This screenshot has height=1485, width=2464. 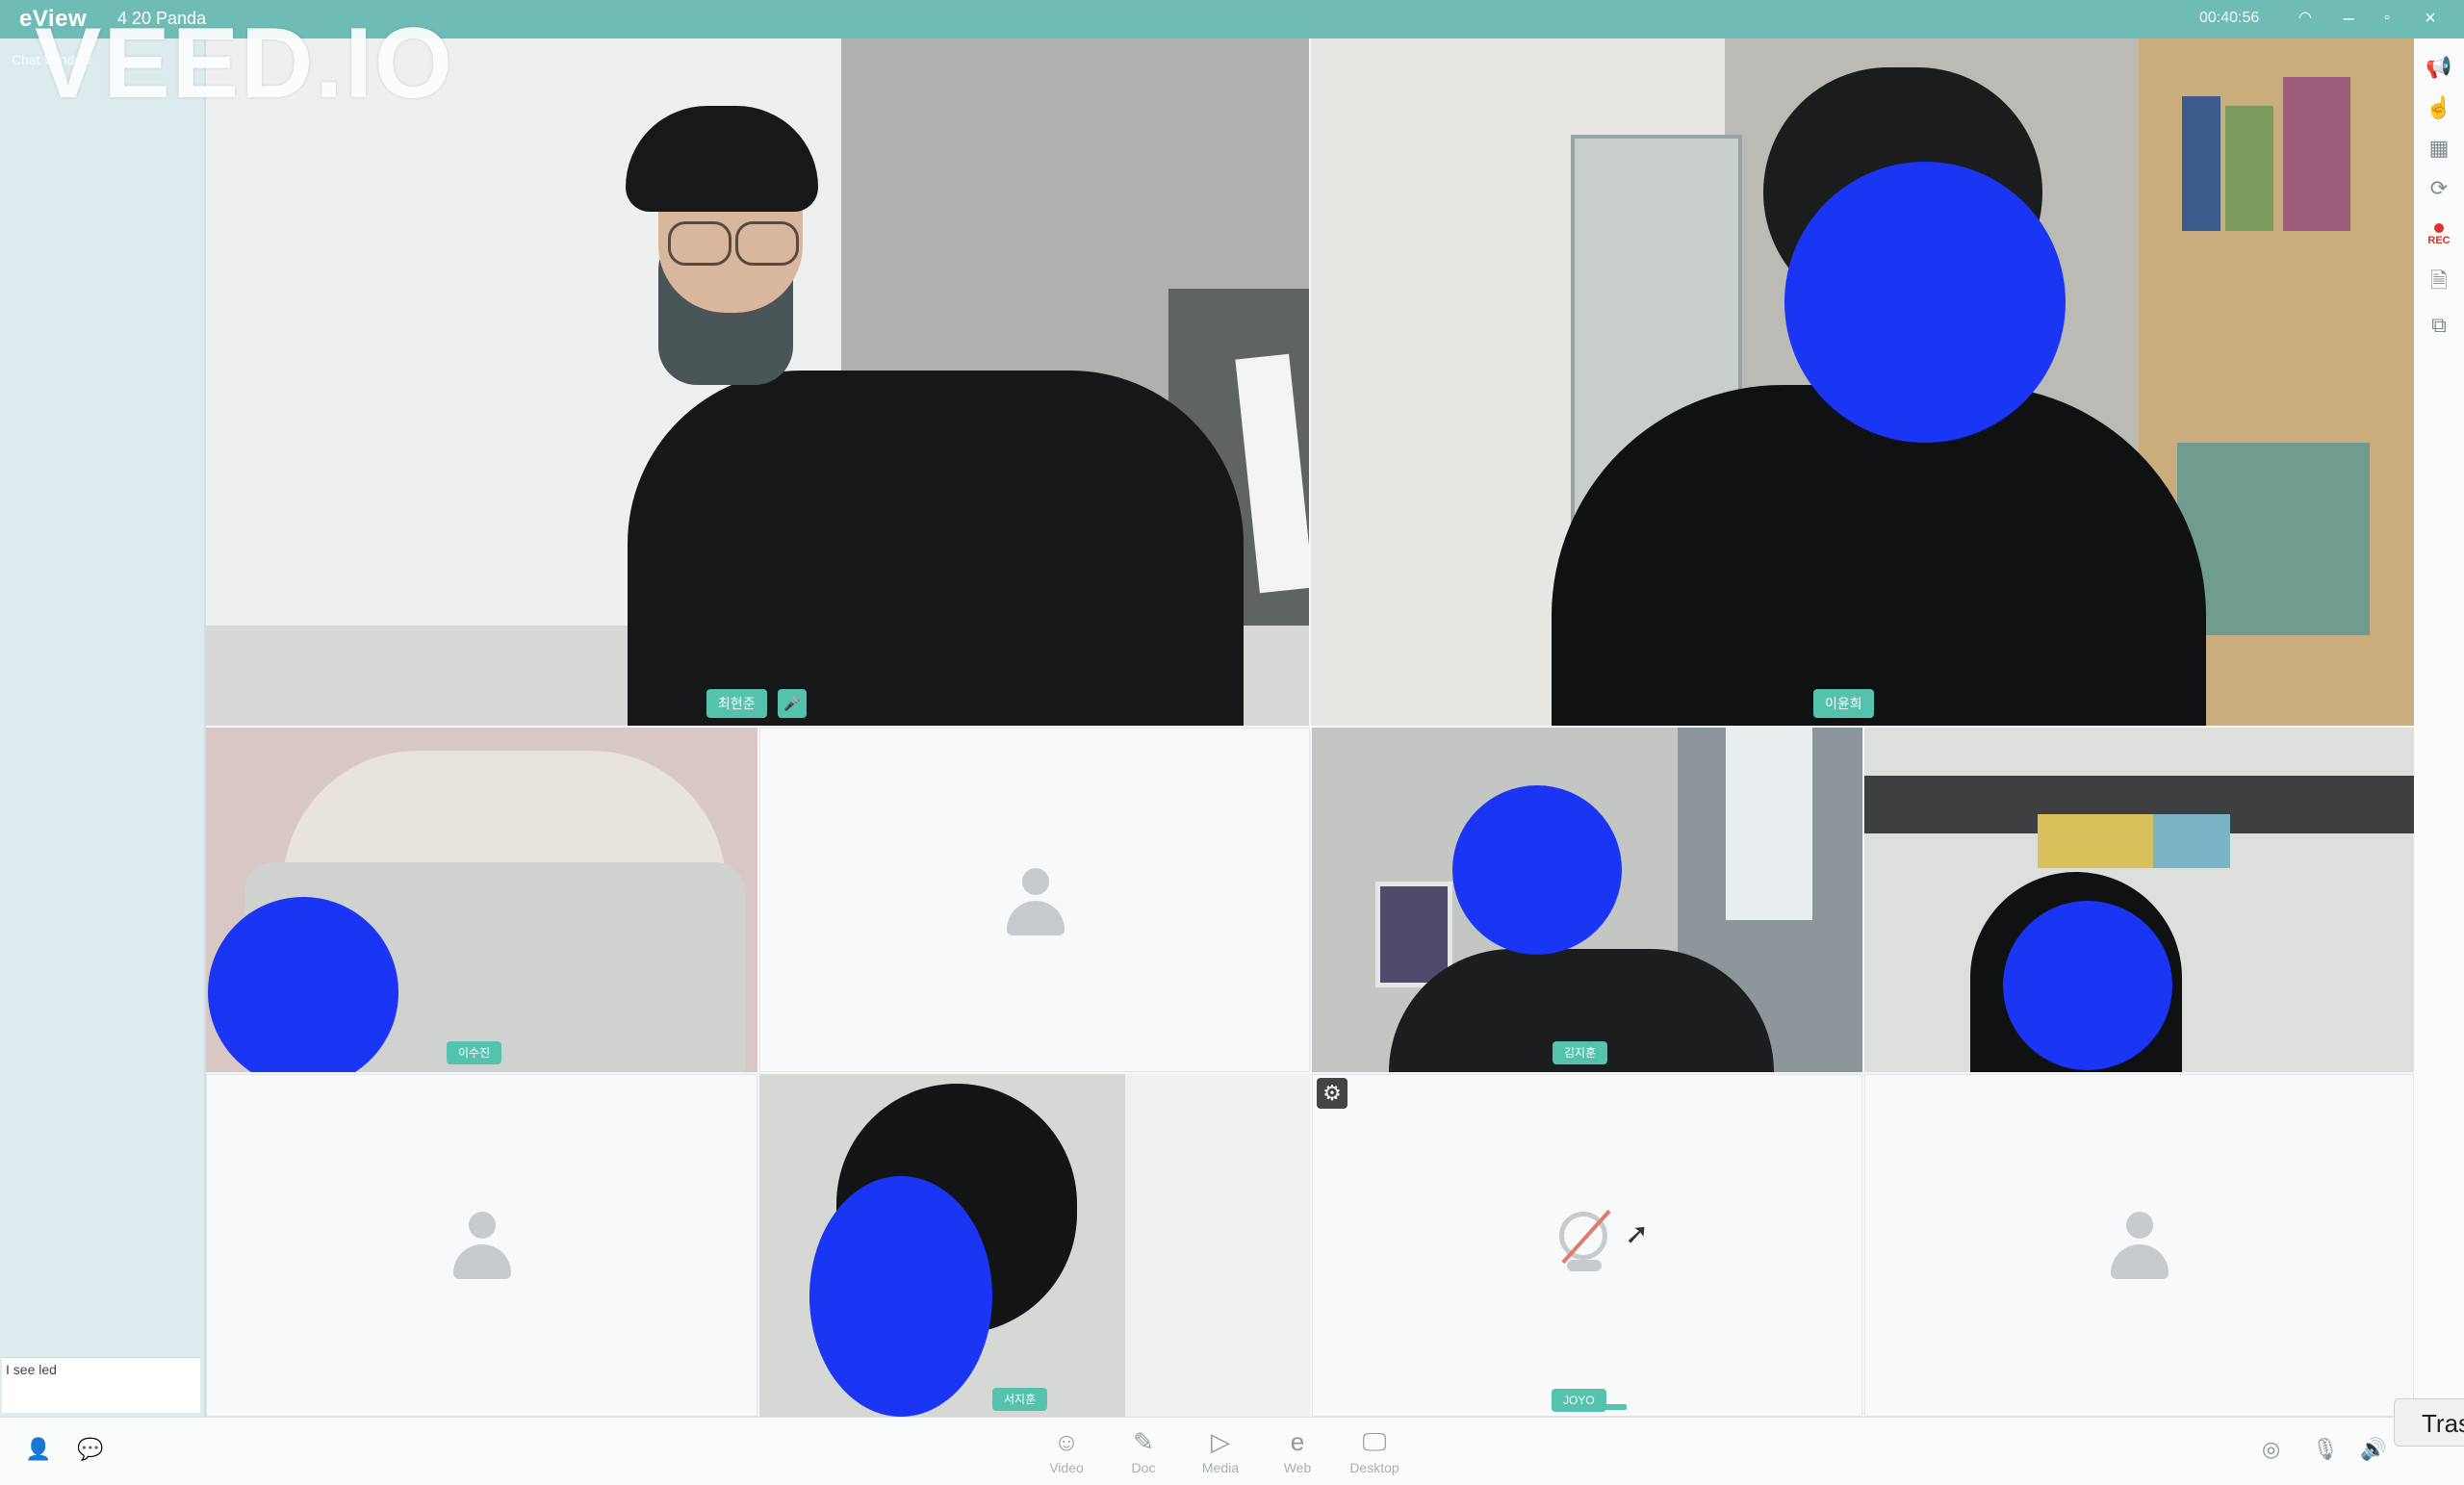 What do you see at coordinates (1066, 1441) in the screenshot?
I see `video-icon: ☺` at bounding box center [1066, 1441].